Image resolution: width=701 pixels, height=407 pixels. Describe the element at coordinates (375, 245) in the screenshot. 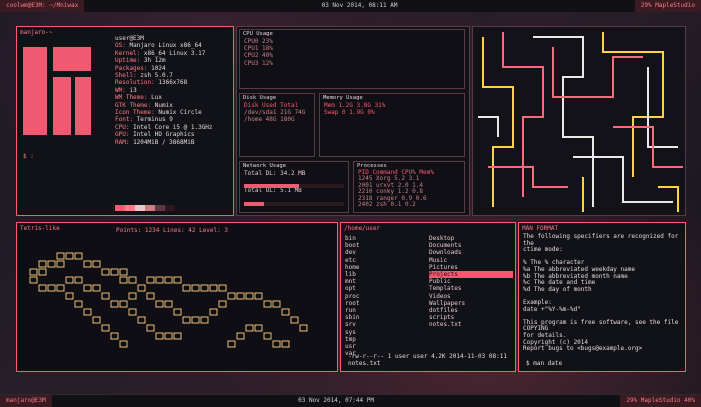

I see `dir-item: boot` at that location.